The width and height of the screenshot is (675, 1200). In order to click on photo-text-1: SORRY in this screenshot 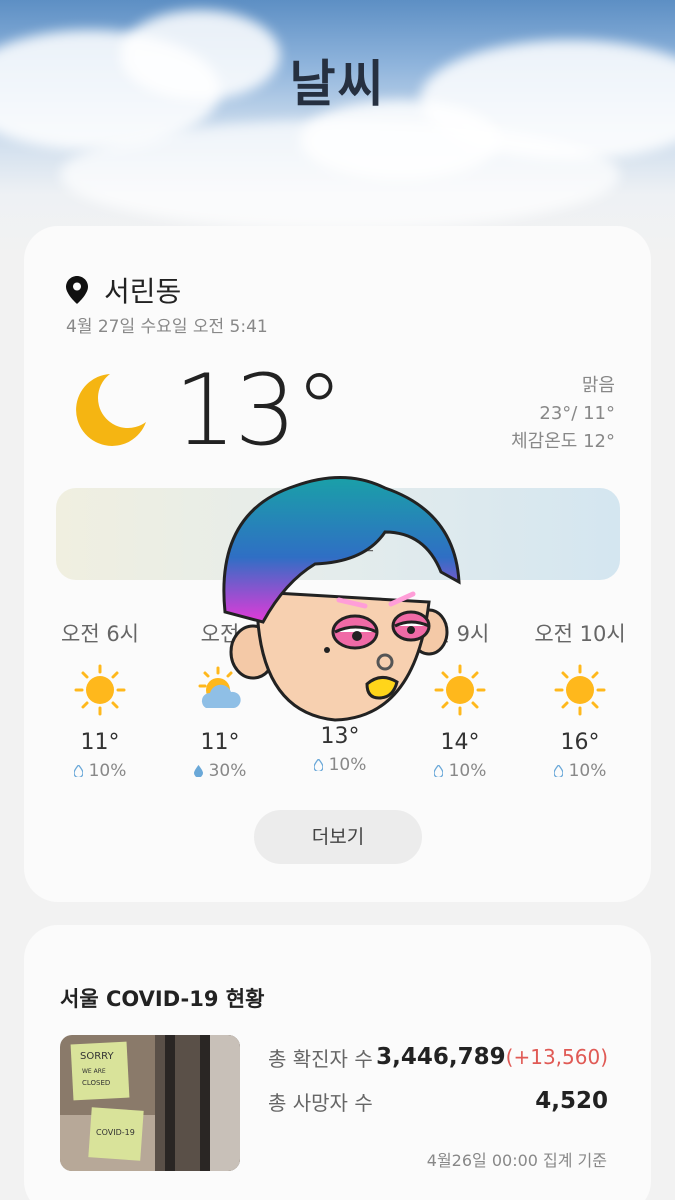, I will do `click(97, 1056)`.